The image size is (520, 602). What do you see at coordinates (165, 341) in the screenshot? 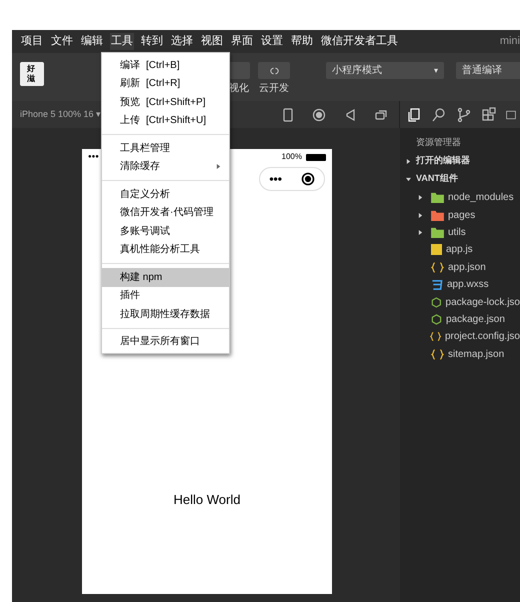
I see `menu-option: 居中显示所有窗口` at bounding box center [165, 341].